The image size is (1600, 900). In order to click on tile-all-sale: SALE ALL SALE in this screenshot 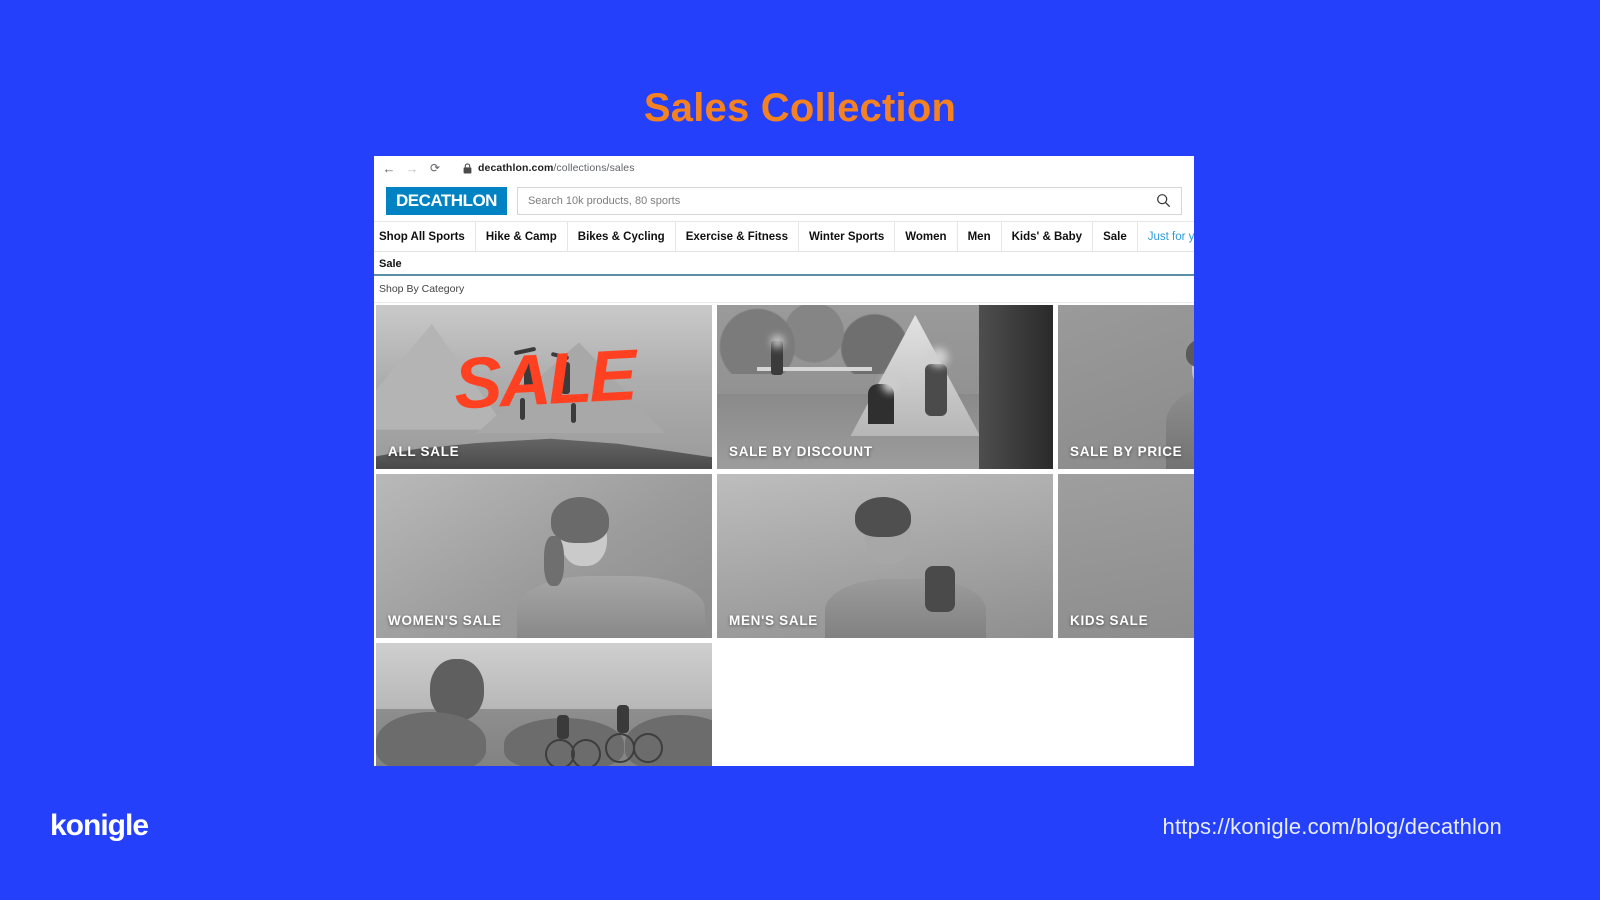, I will do `click(544, 387)`.